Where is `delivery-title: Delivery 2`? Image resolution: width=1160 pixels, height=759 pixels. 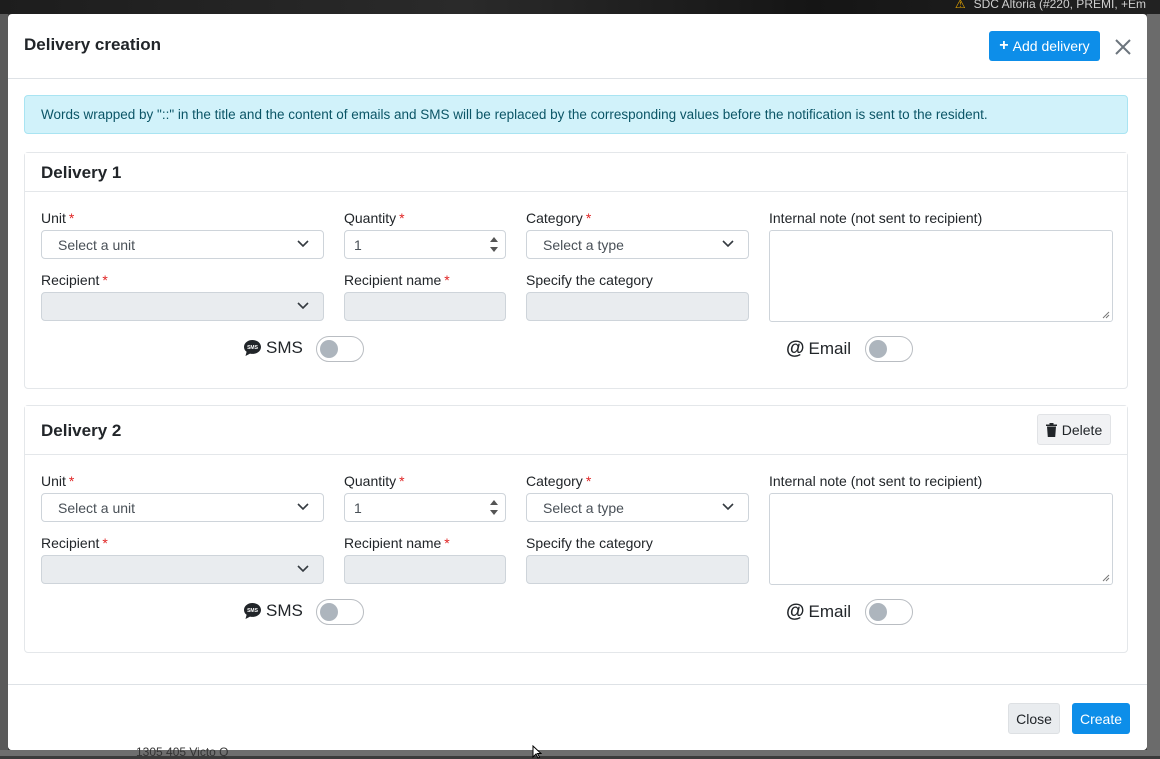 delivery-title: Delivery 2 is located at coordinates (81, 430).